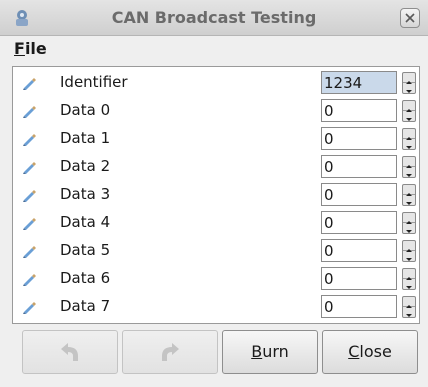 The height and width of the screenshot is (387, 428). I want to click on data-1-input, so click(359, 138).